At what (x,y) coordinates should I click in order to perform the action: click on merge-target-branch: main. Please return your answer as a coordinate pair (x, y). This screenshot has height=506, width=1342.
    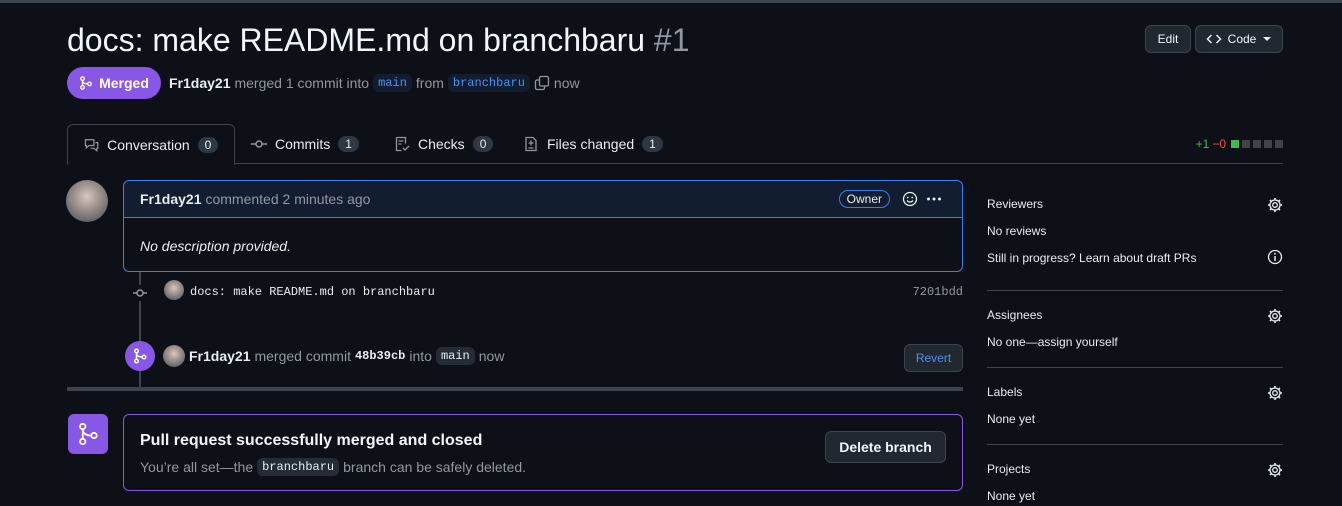
    Looking at the image, I should click on (455, 356).